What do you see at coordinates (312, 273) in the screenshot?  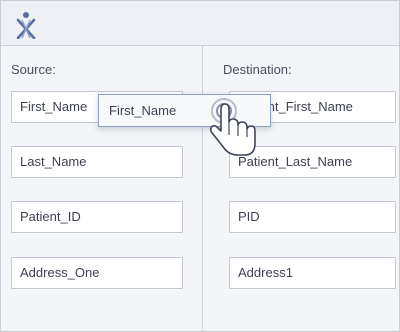 I see `destination-field-address1: Address1` at bounding box center [312, 273].